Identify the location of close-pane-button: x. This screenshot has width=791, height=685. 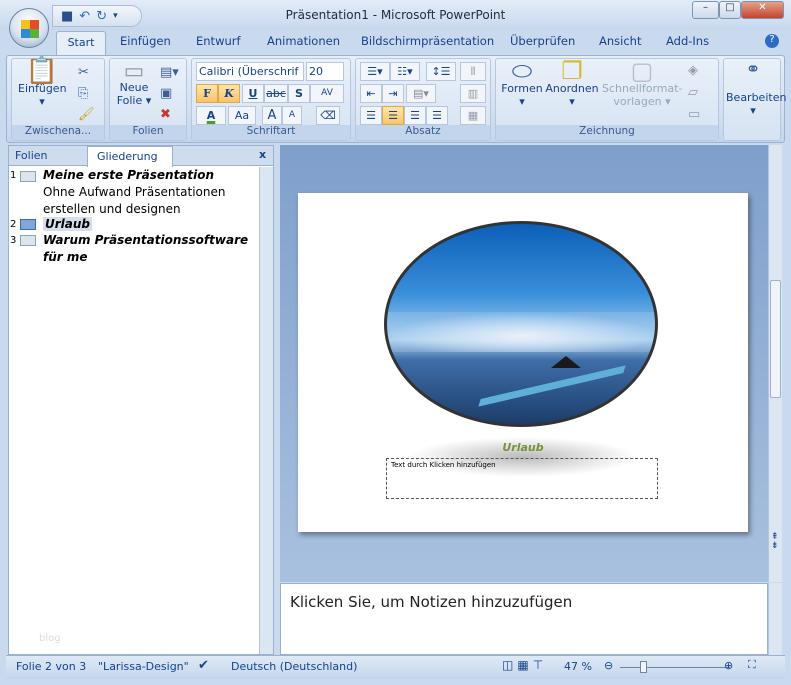
(262, 154).